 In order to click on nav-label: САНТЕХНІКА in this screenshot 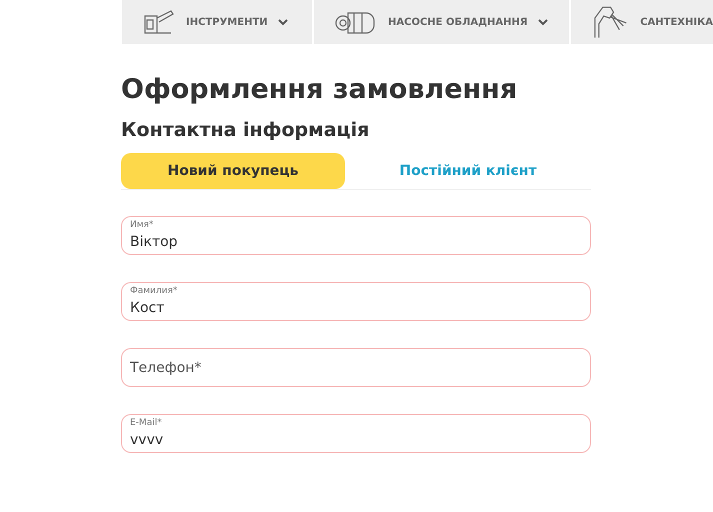, I will do `click(676, 22)`.